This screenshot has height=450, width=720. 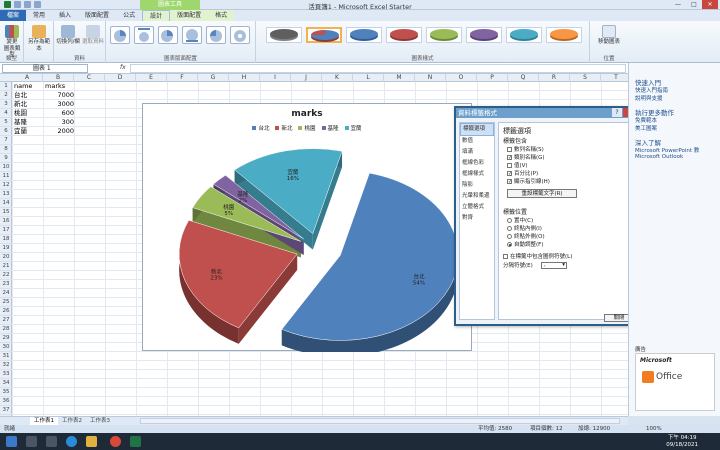 I want to click on column-header: H, so click(x=244, y=78).